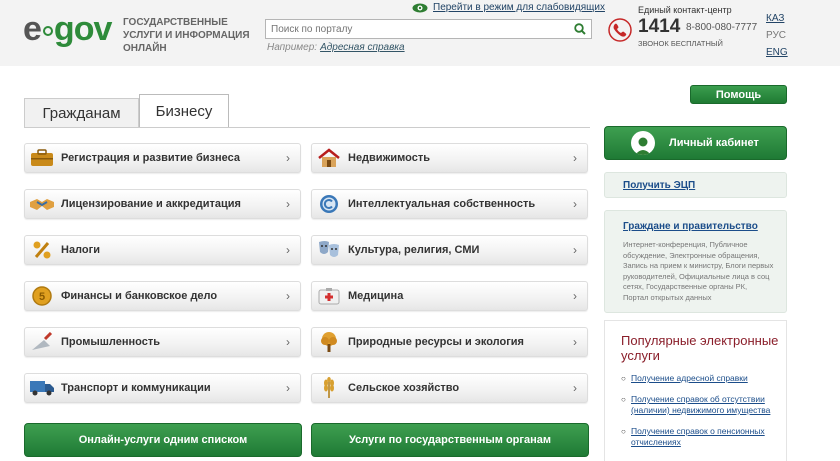 This screenshot has height=461, width=840. What do you see at coordinates (307, 127) in the screenshot?
I see `tab-divider` at bounding box center [307, 127].